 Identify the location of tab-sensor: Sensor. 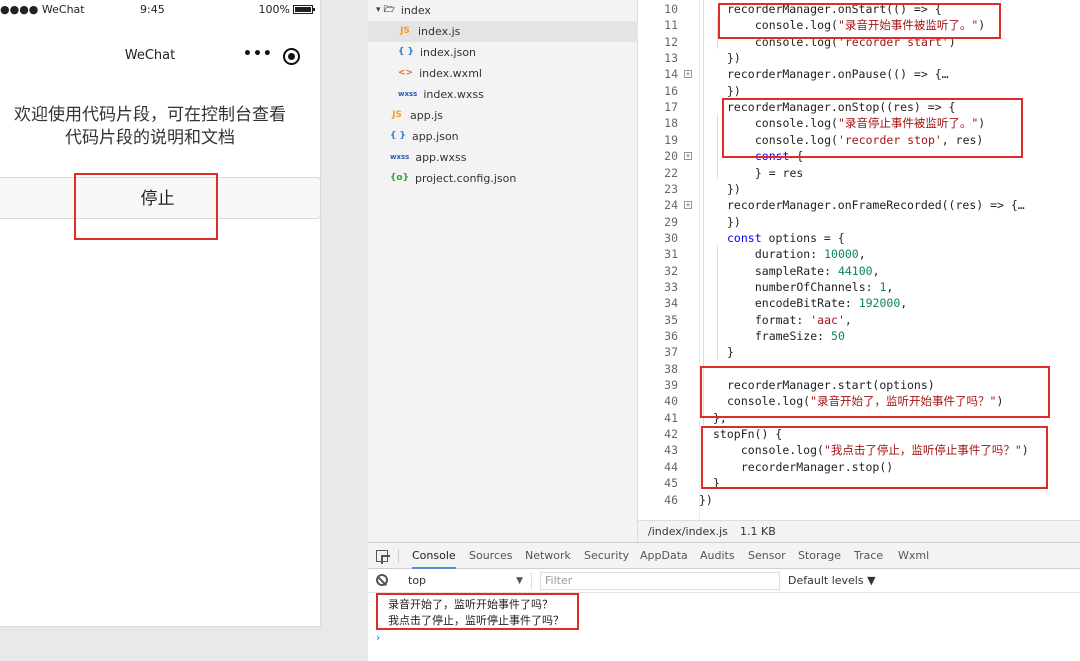
(767, 556).